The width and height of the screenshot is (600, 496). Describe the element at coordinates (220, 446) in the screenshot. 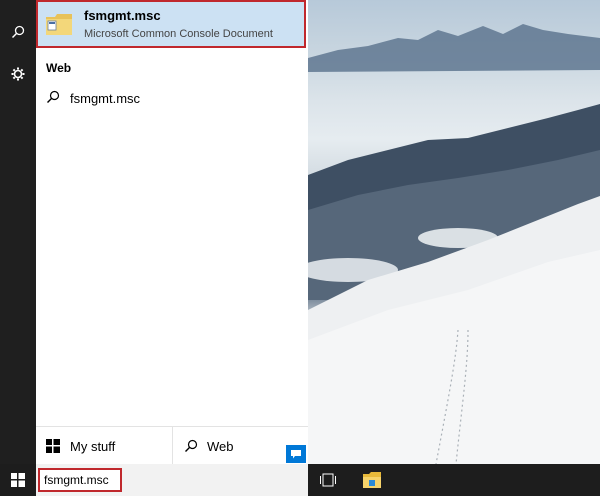

I see `tab-web-label: Web` at that location.